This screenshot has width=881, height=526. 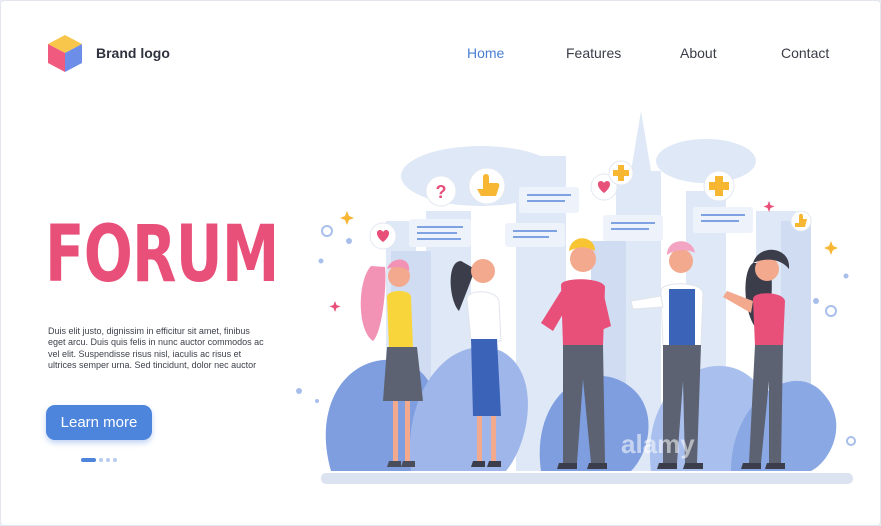 What do you see at coordinates (698, 53) in the screenshot?
I see `nav-about: About` at bounding box center [698, 53].